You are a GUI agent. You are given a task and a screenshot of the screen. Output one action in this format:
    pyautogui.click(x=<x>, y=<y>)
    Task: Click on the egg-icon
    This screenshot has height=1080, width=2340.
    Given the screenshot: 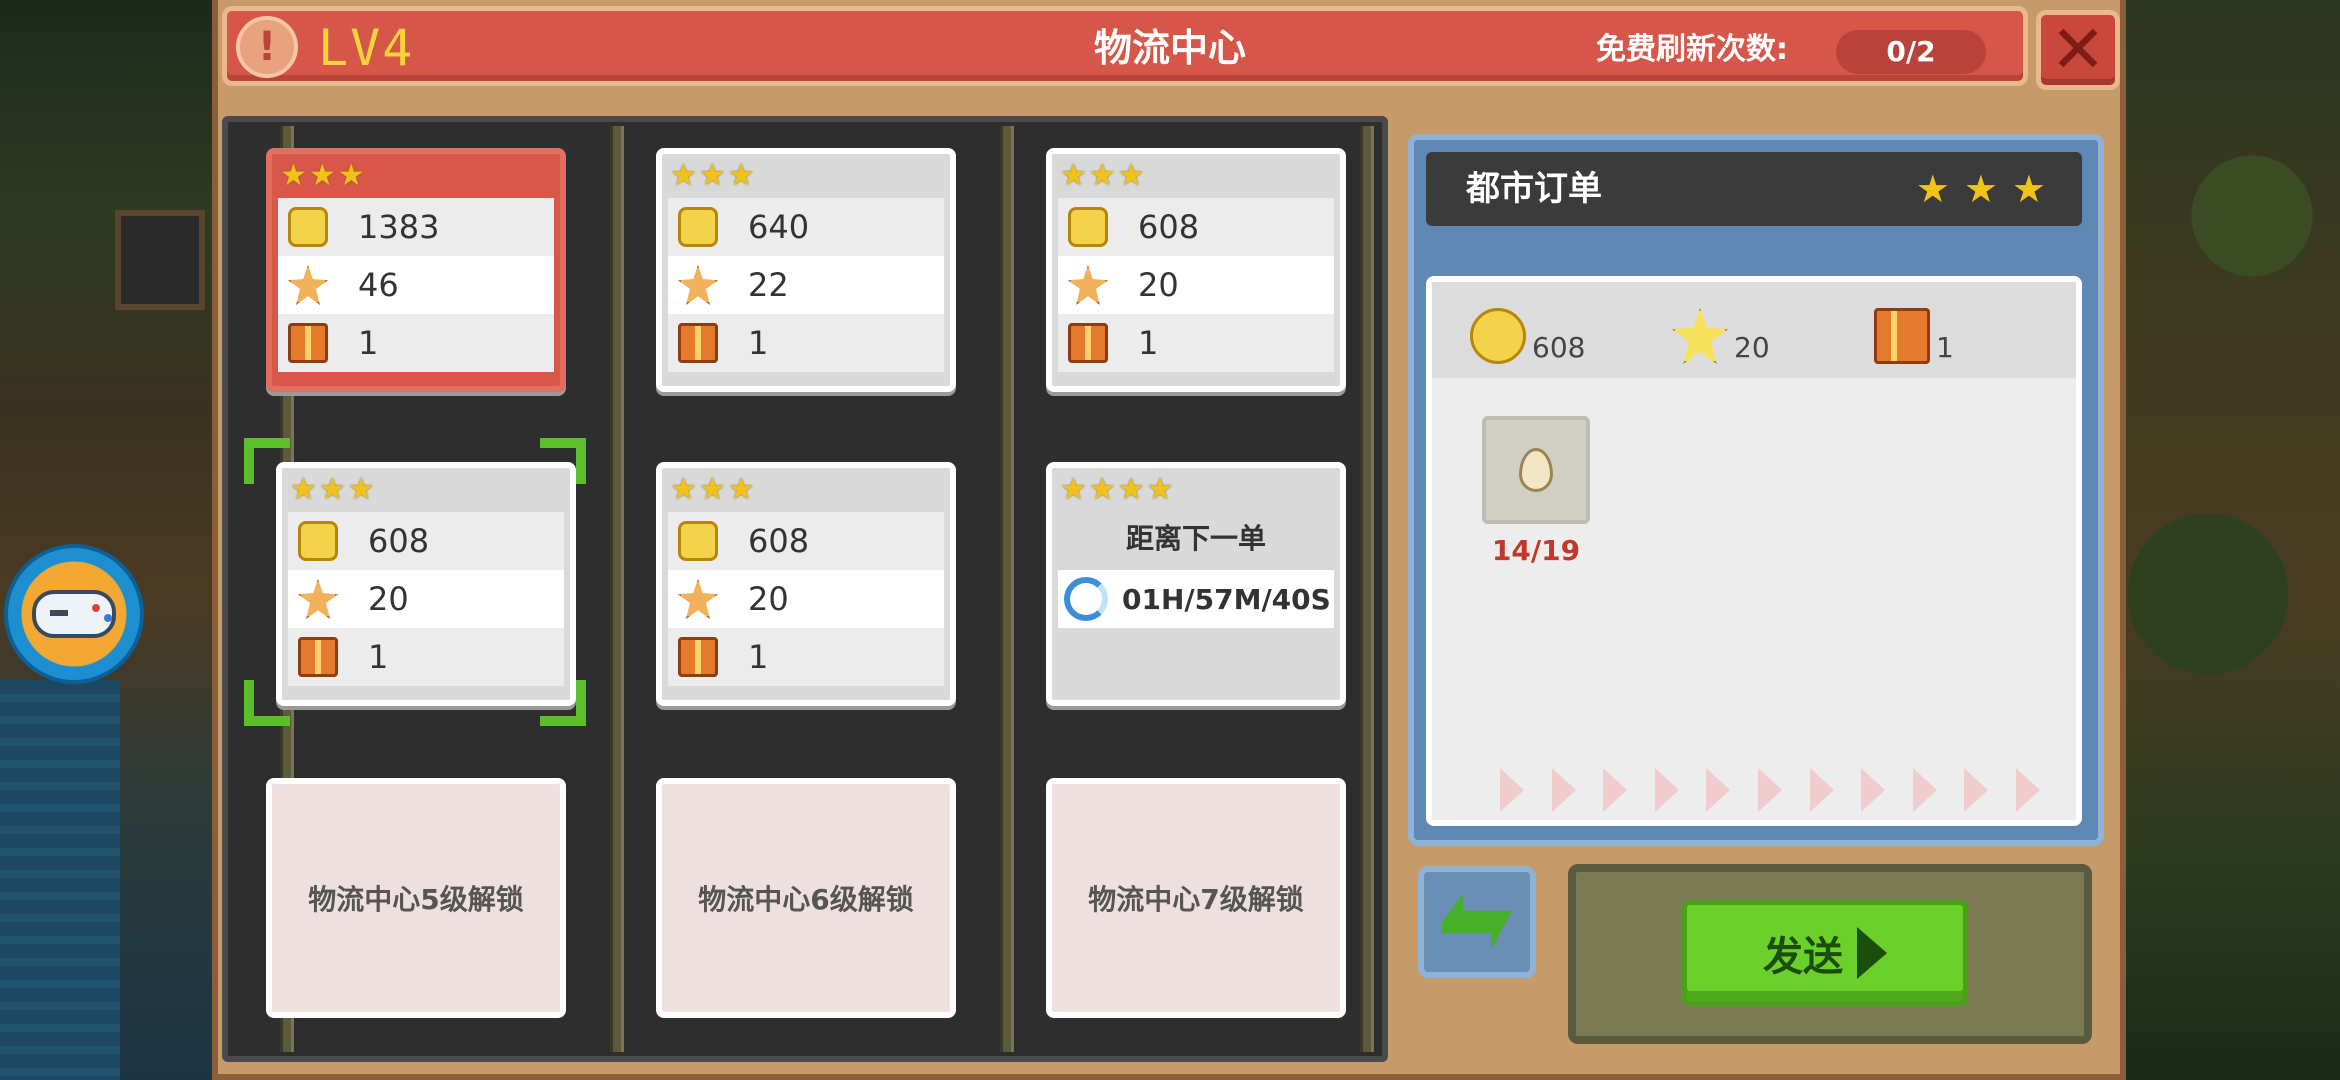 What is the action you would take?
    pyautogui.click(x=1536, y=470)
    